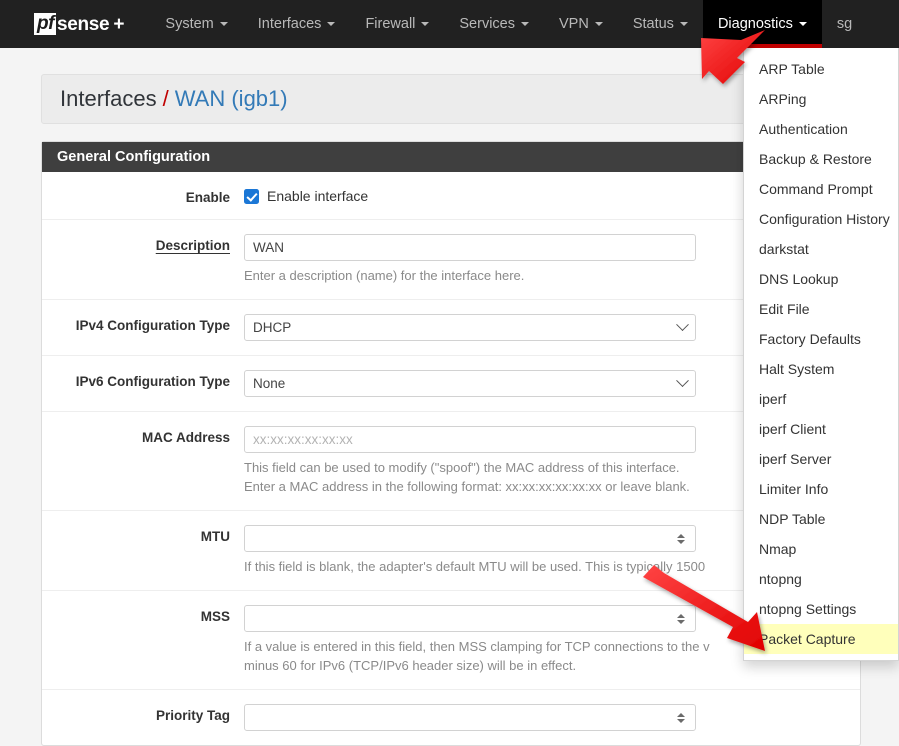 This screenshot has height=746, width=899. I want to click on form-row-ipv6-config-type: IPv6 Configuration Type None, so click(451, 384).